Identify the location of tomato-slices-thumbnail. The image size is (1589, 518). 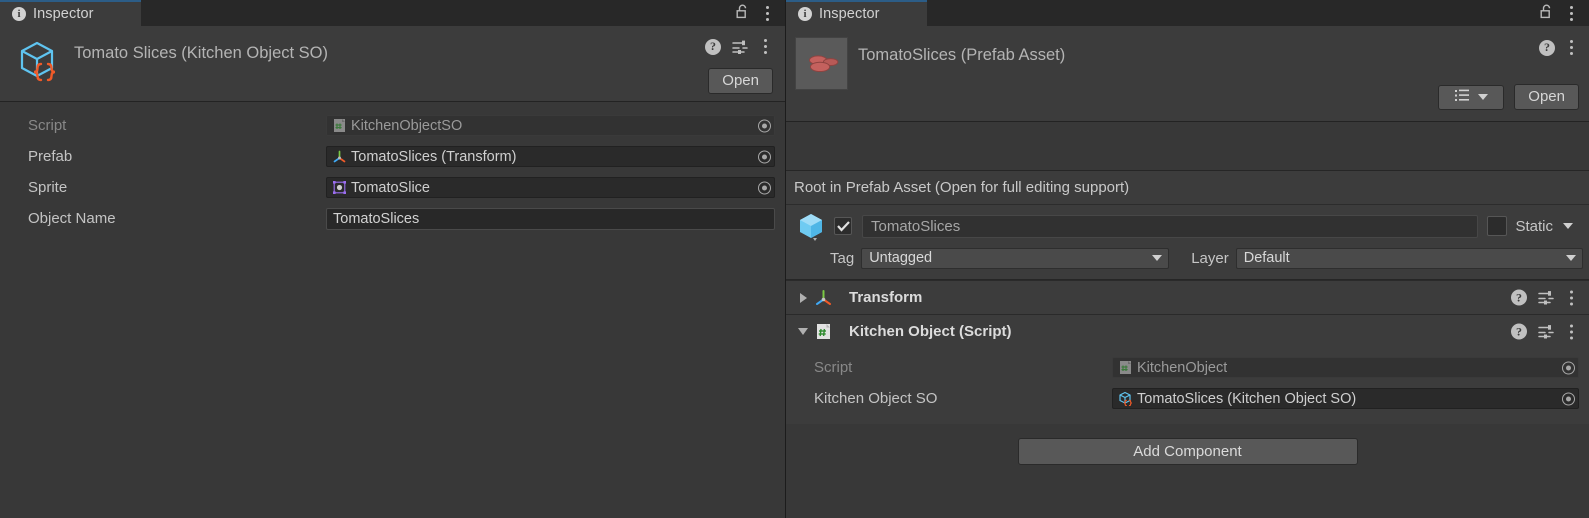
(821, 63).